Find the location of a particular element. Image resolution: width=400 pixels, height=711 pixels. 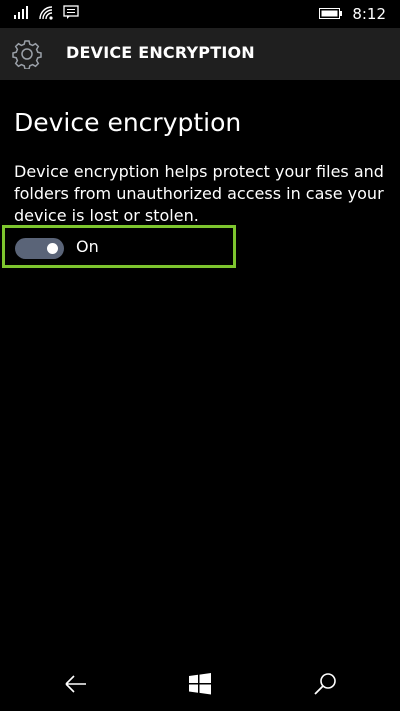

wifi-icon is located at coordinates (46, 13).